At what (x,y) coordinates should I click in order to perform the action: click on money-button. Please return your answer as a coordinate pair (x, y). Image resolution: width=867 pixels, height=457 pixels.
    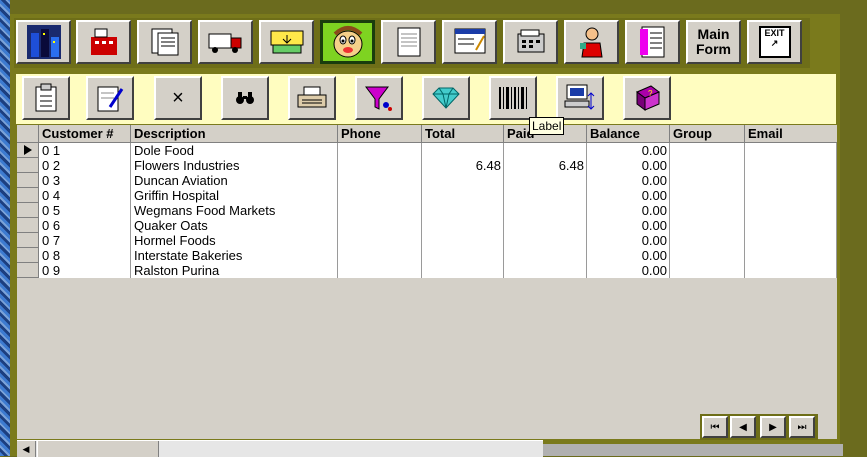
    Looking at the image, I should click on (286, 42).